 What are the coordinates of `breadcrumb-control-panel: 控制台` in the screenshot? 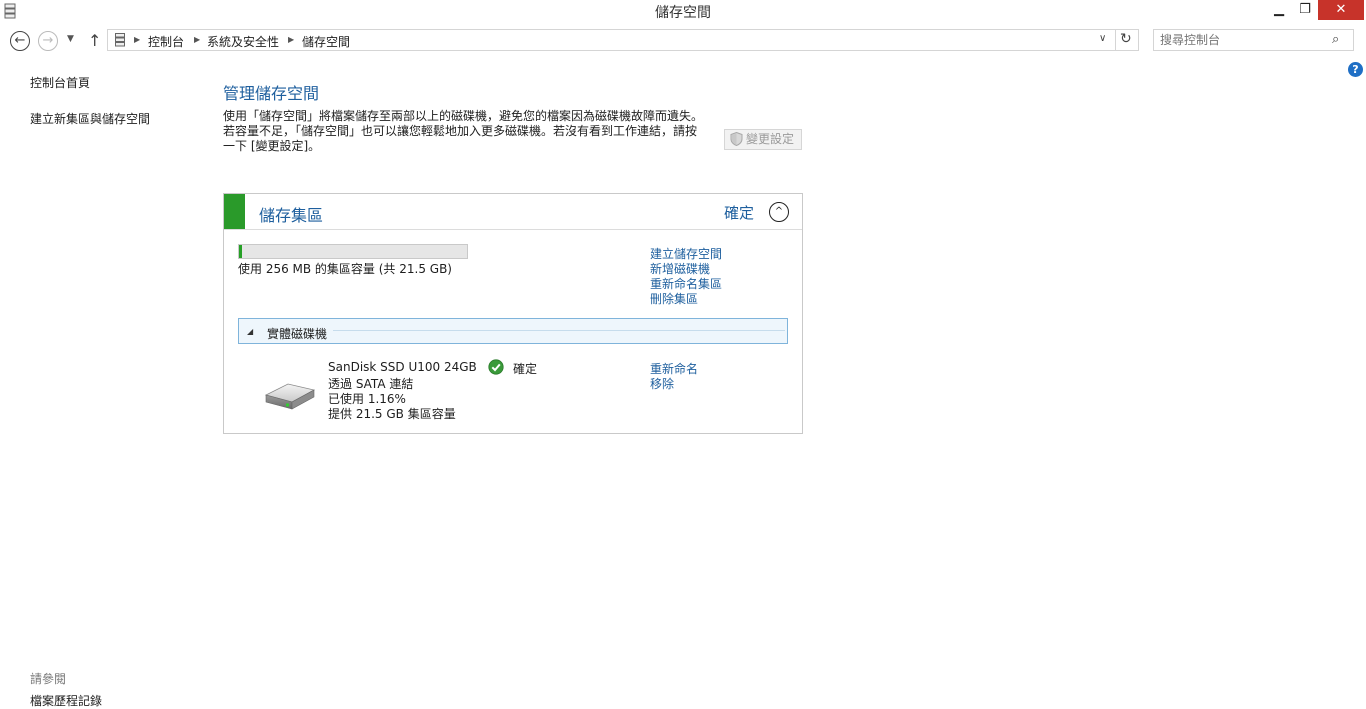 It's located at (166, 41).